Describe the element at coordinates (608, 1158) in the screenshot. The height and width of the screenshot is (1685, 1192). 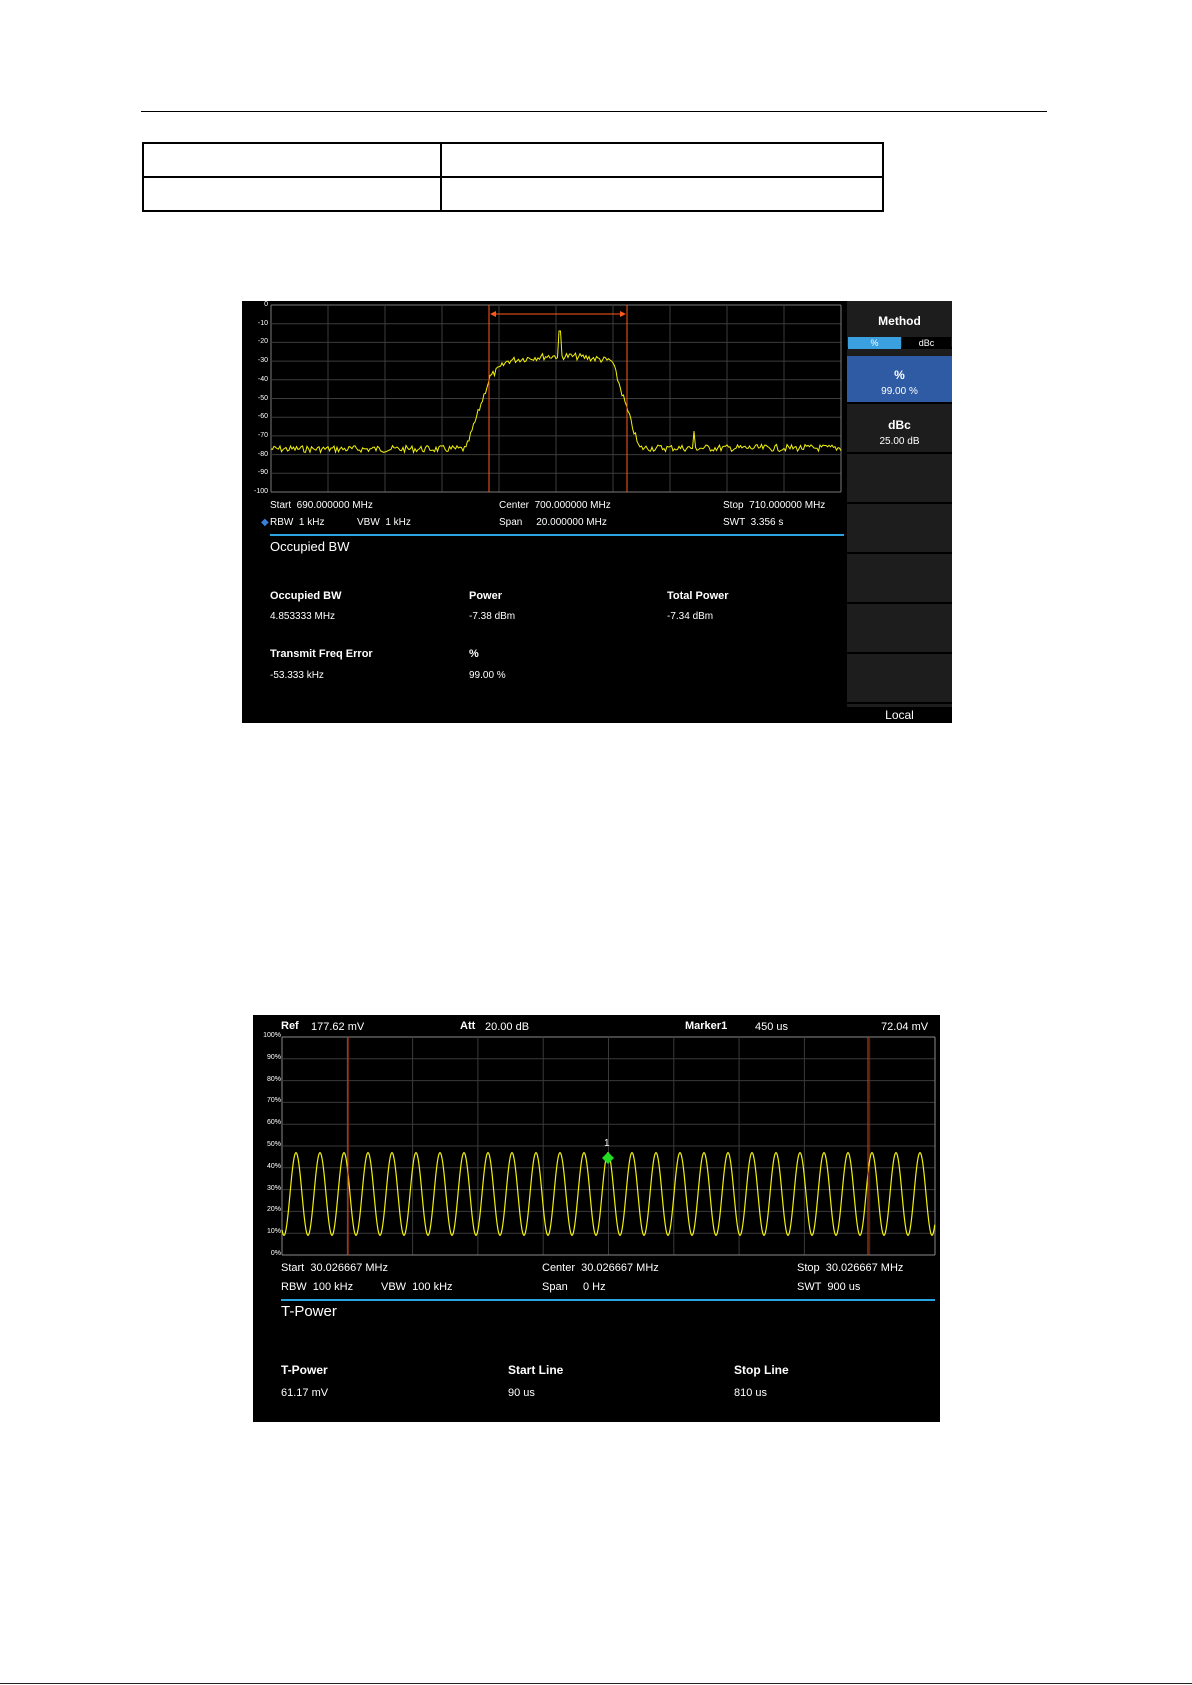
I see `marker1-diamond-icon` at that location.